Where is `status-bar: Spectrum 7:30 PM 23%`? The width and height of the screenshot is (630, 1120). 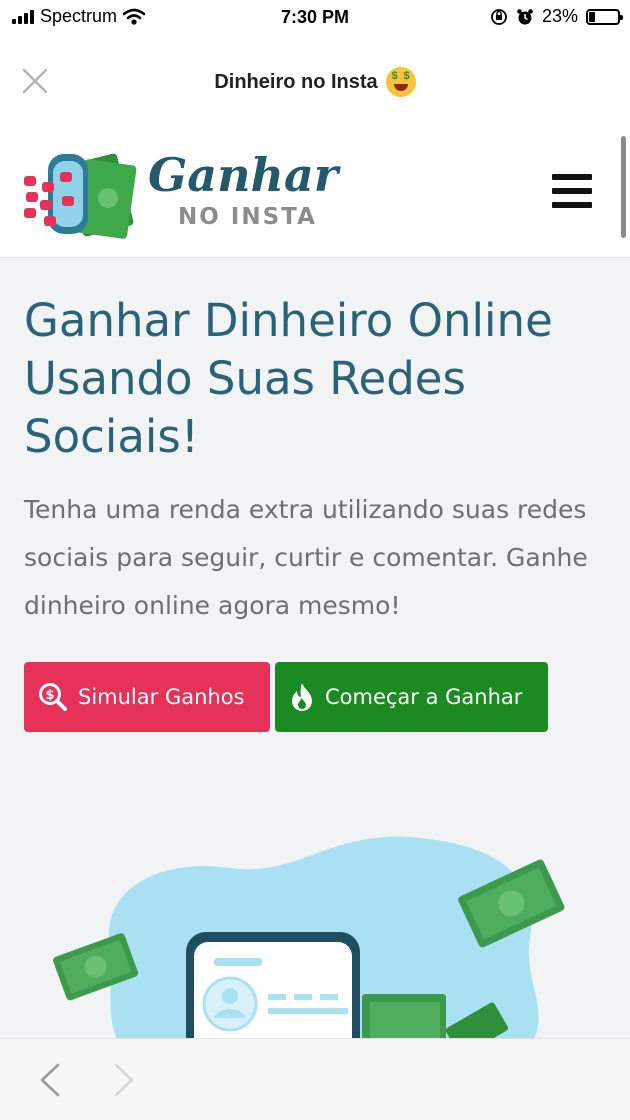
status-bar: Spectrum 7:30 PM 23% is located at coordinates (315, 17).